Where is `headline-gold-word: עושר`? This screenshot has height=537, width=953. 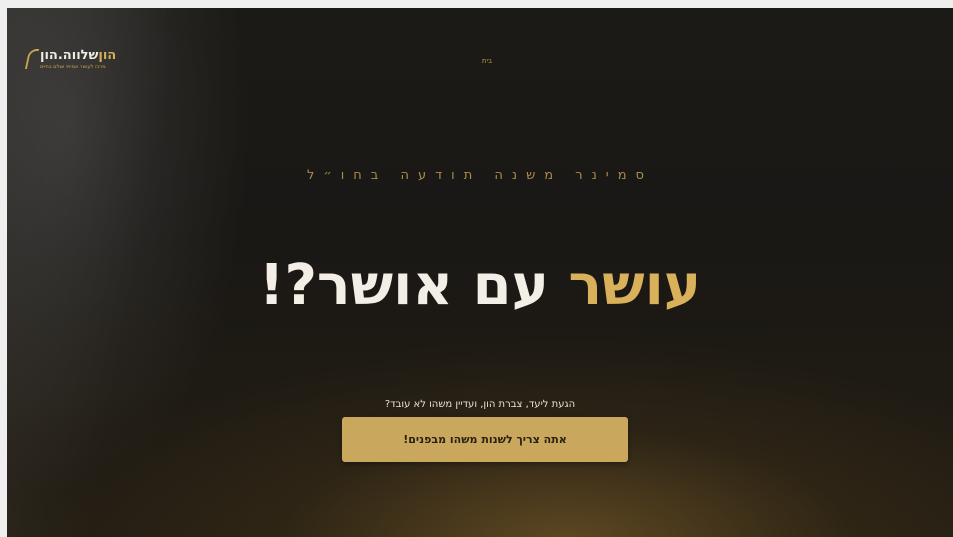
headline-gold-word: עושר is located at coordinates (635, 285).